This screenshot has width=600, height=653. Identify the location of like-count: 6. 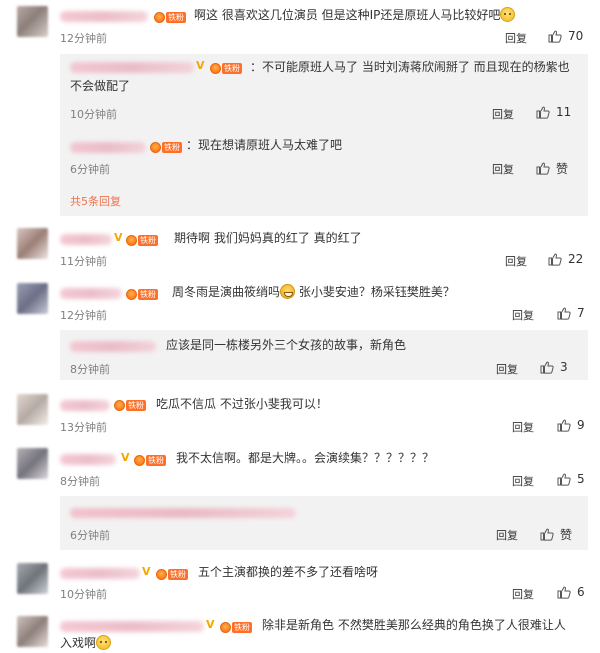
(581, 592).